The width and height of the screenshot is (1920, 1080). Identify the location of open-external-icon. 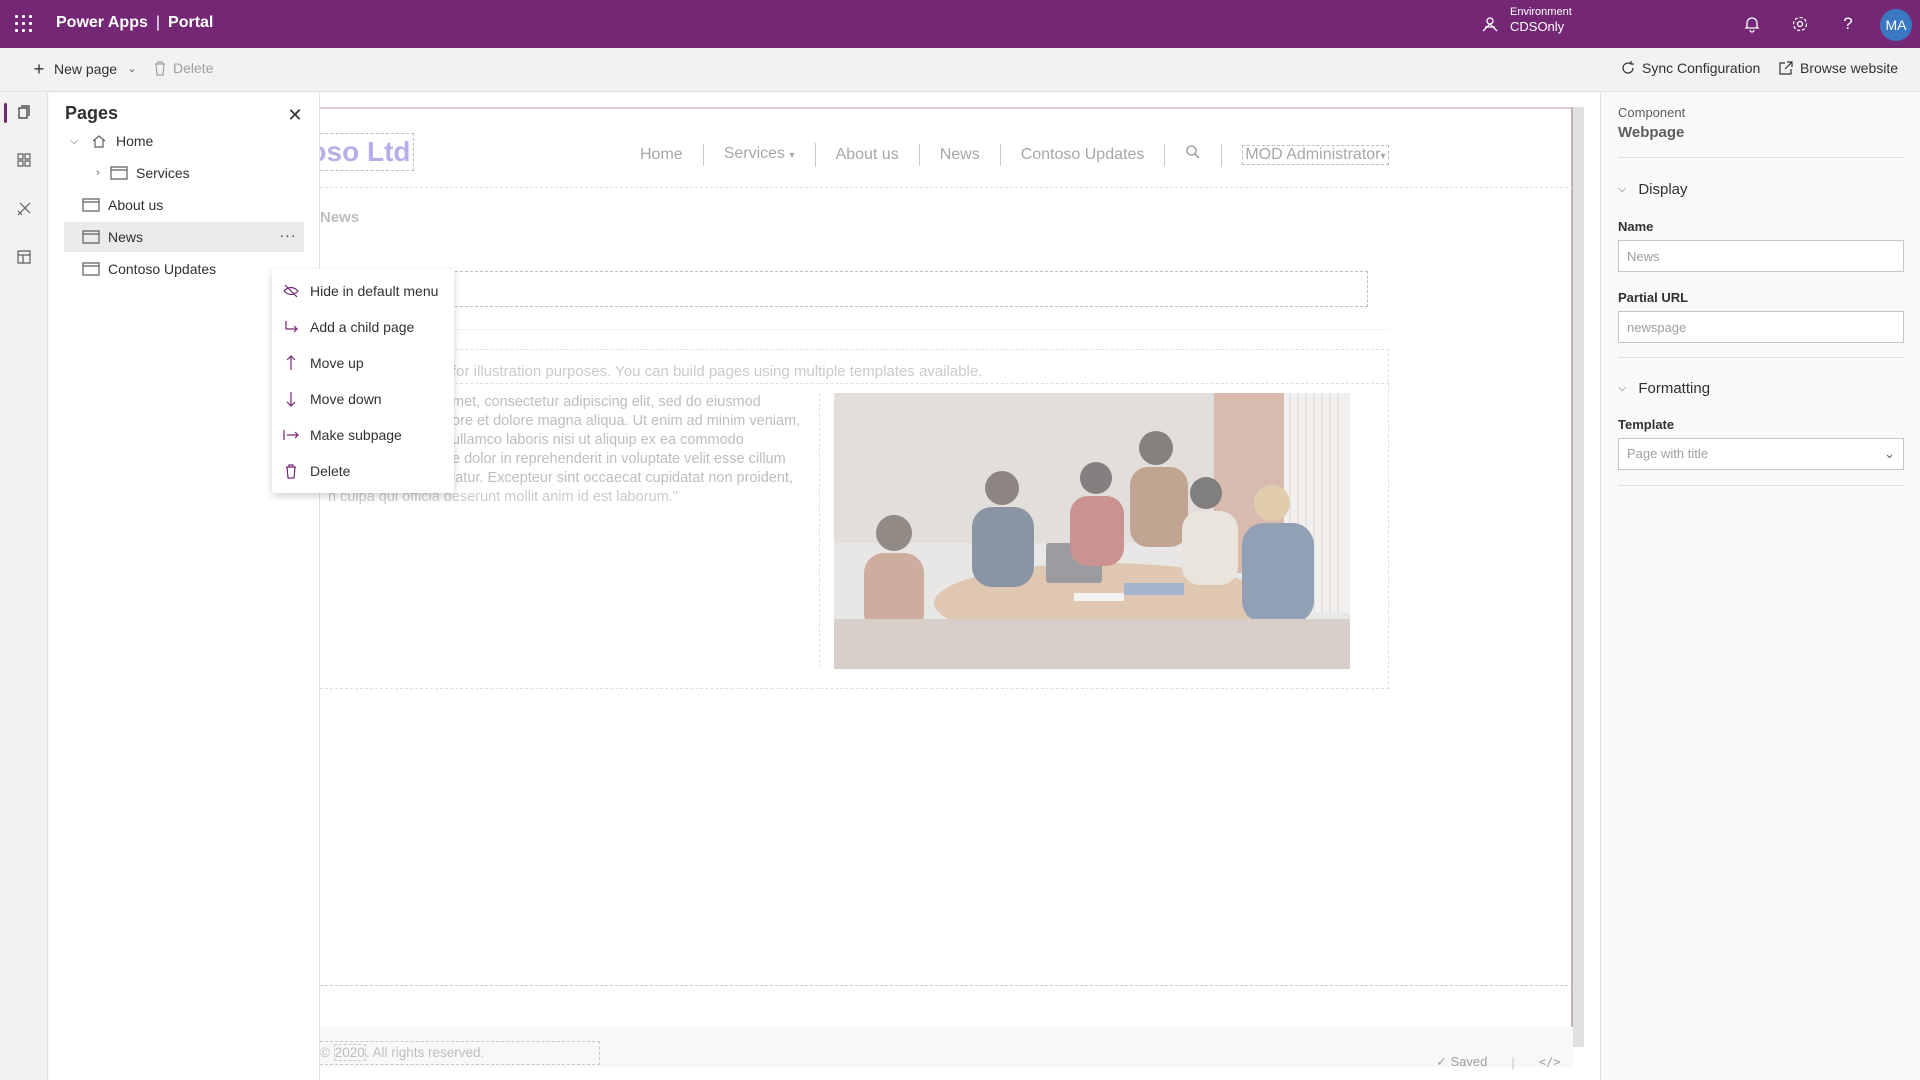
(1786, 68).